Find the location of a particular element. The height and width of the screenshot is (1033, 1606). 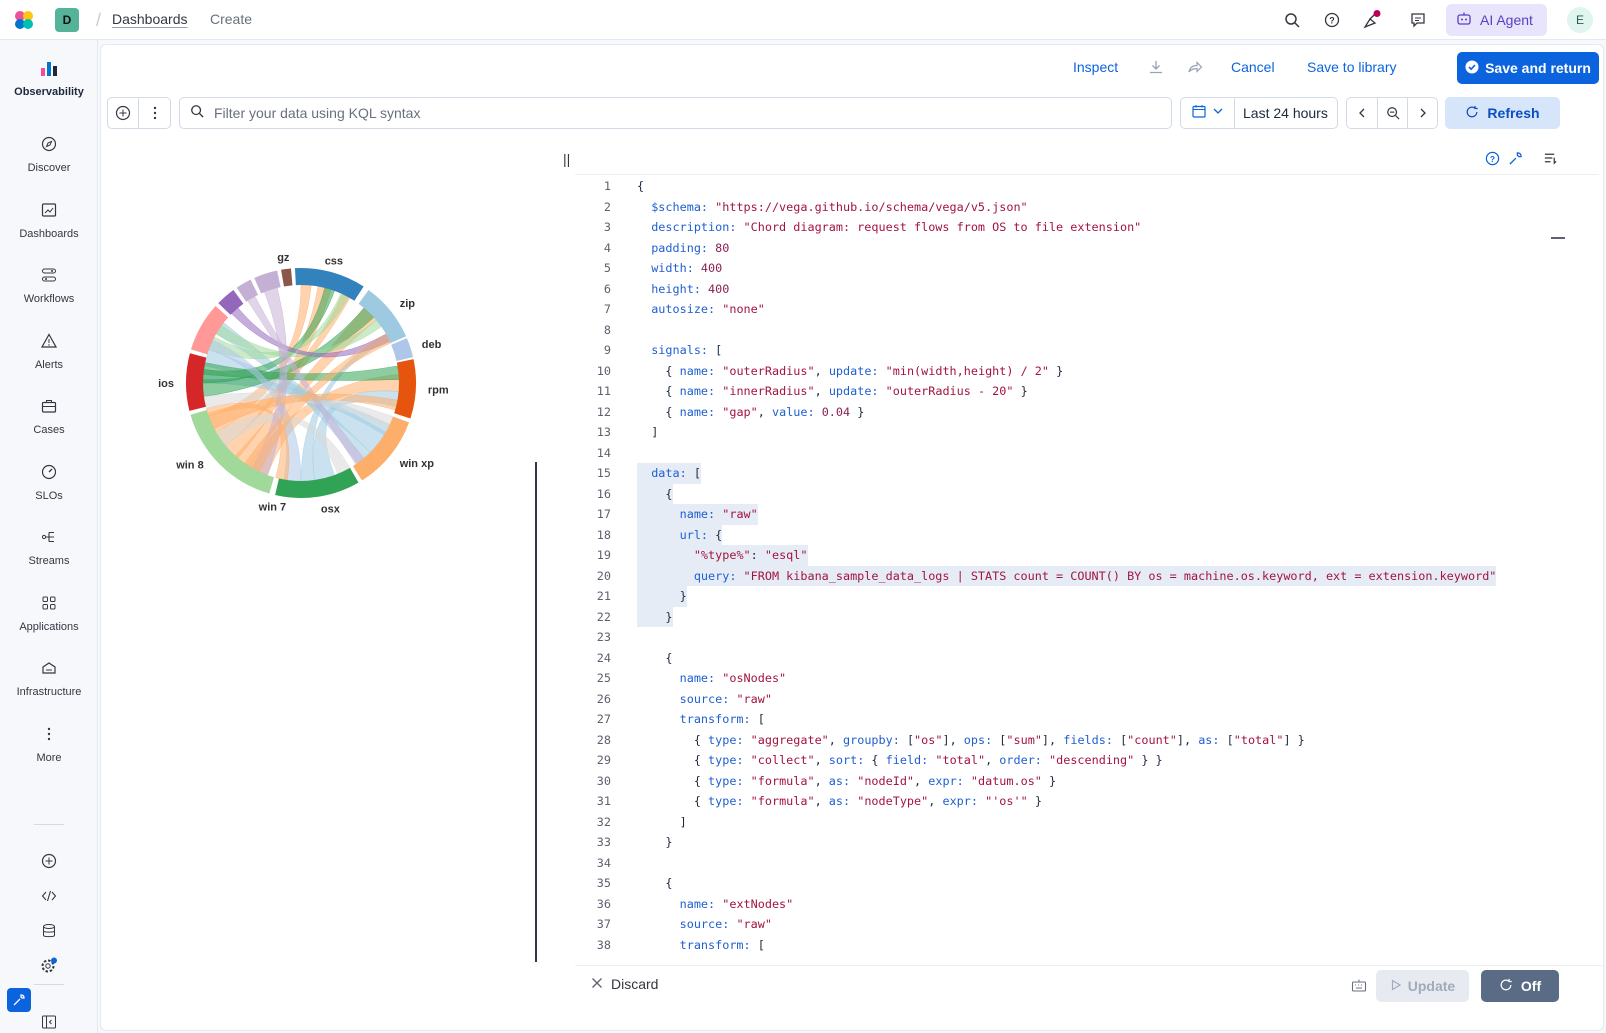

code-line: 15 data: [ is located at coordinates (1070, 473).